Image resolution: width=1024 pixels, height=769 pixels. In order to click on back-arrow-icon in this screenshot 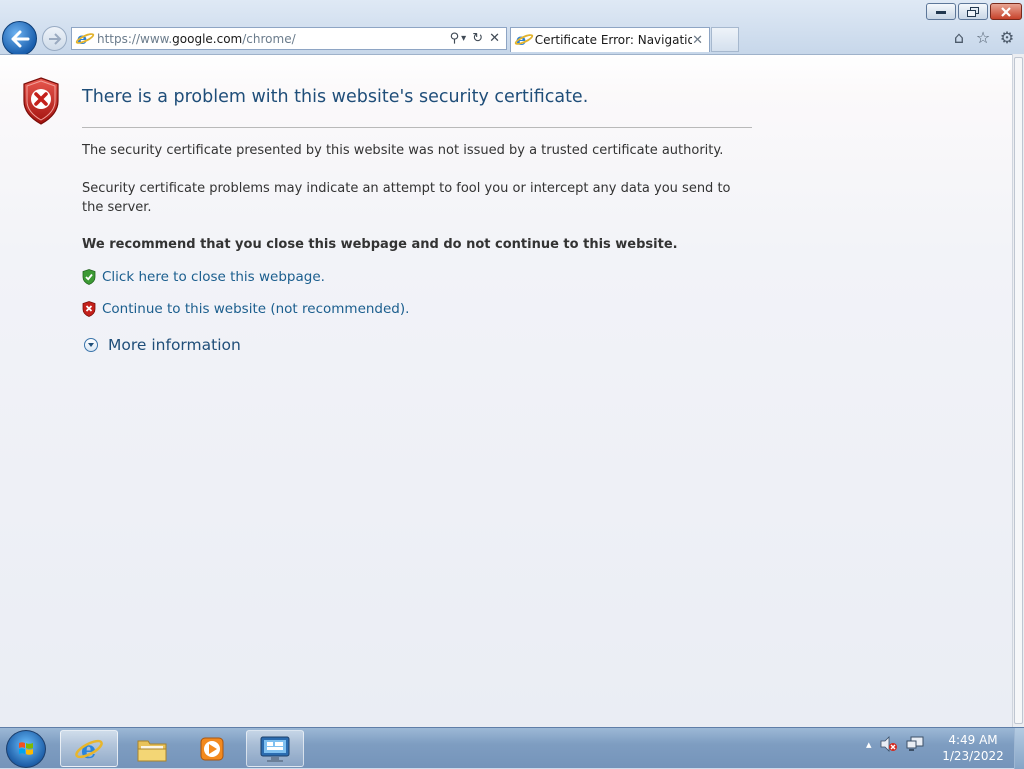, I will do `click(20, 38)`.